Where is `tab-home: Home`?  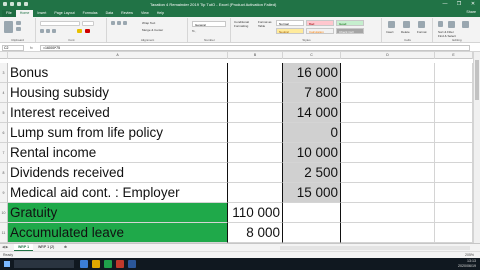 tab-home: Home is located at coordinates (24, 13).